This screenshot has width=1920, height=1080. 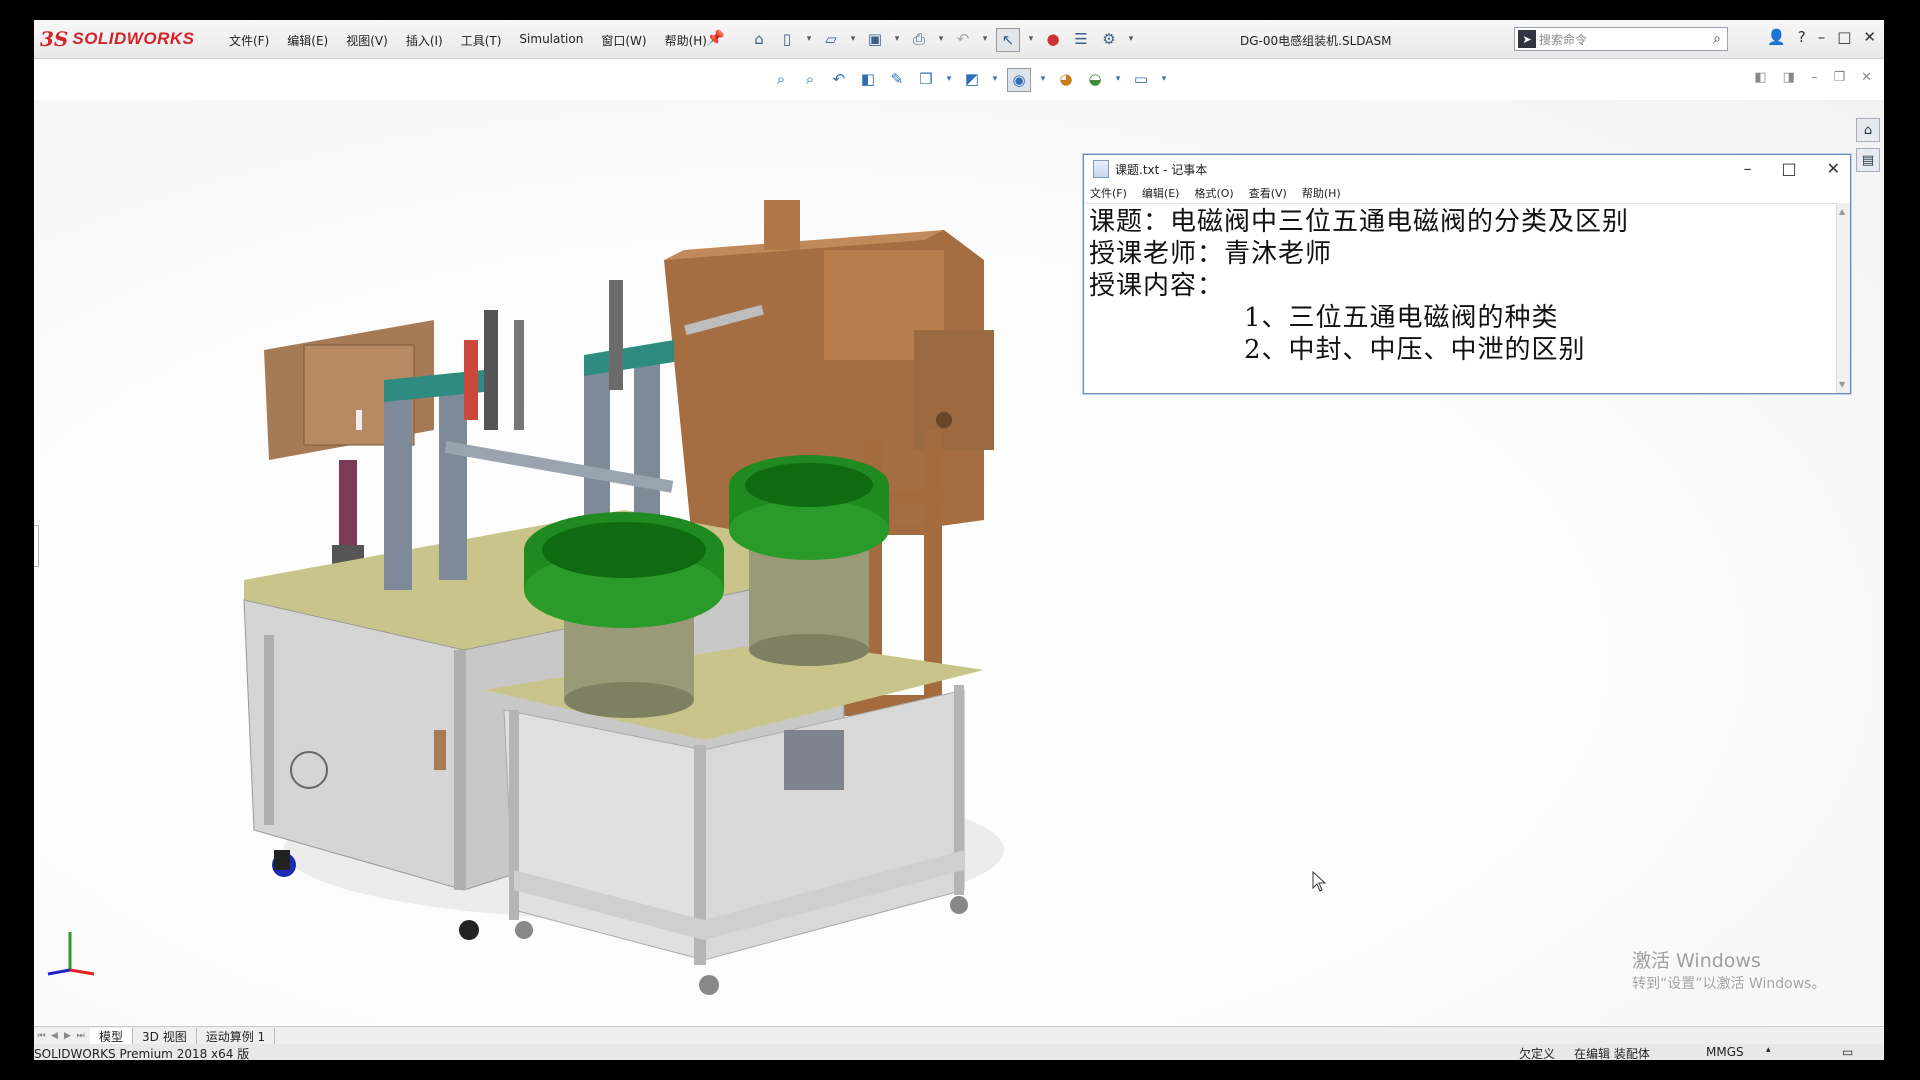 What do you see at coordinates (71, 954) in the screenshot?
I see `coordinate-triad` at bounding box center [71, 954].